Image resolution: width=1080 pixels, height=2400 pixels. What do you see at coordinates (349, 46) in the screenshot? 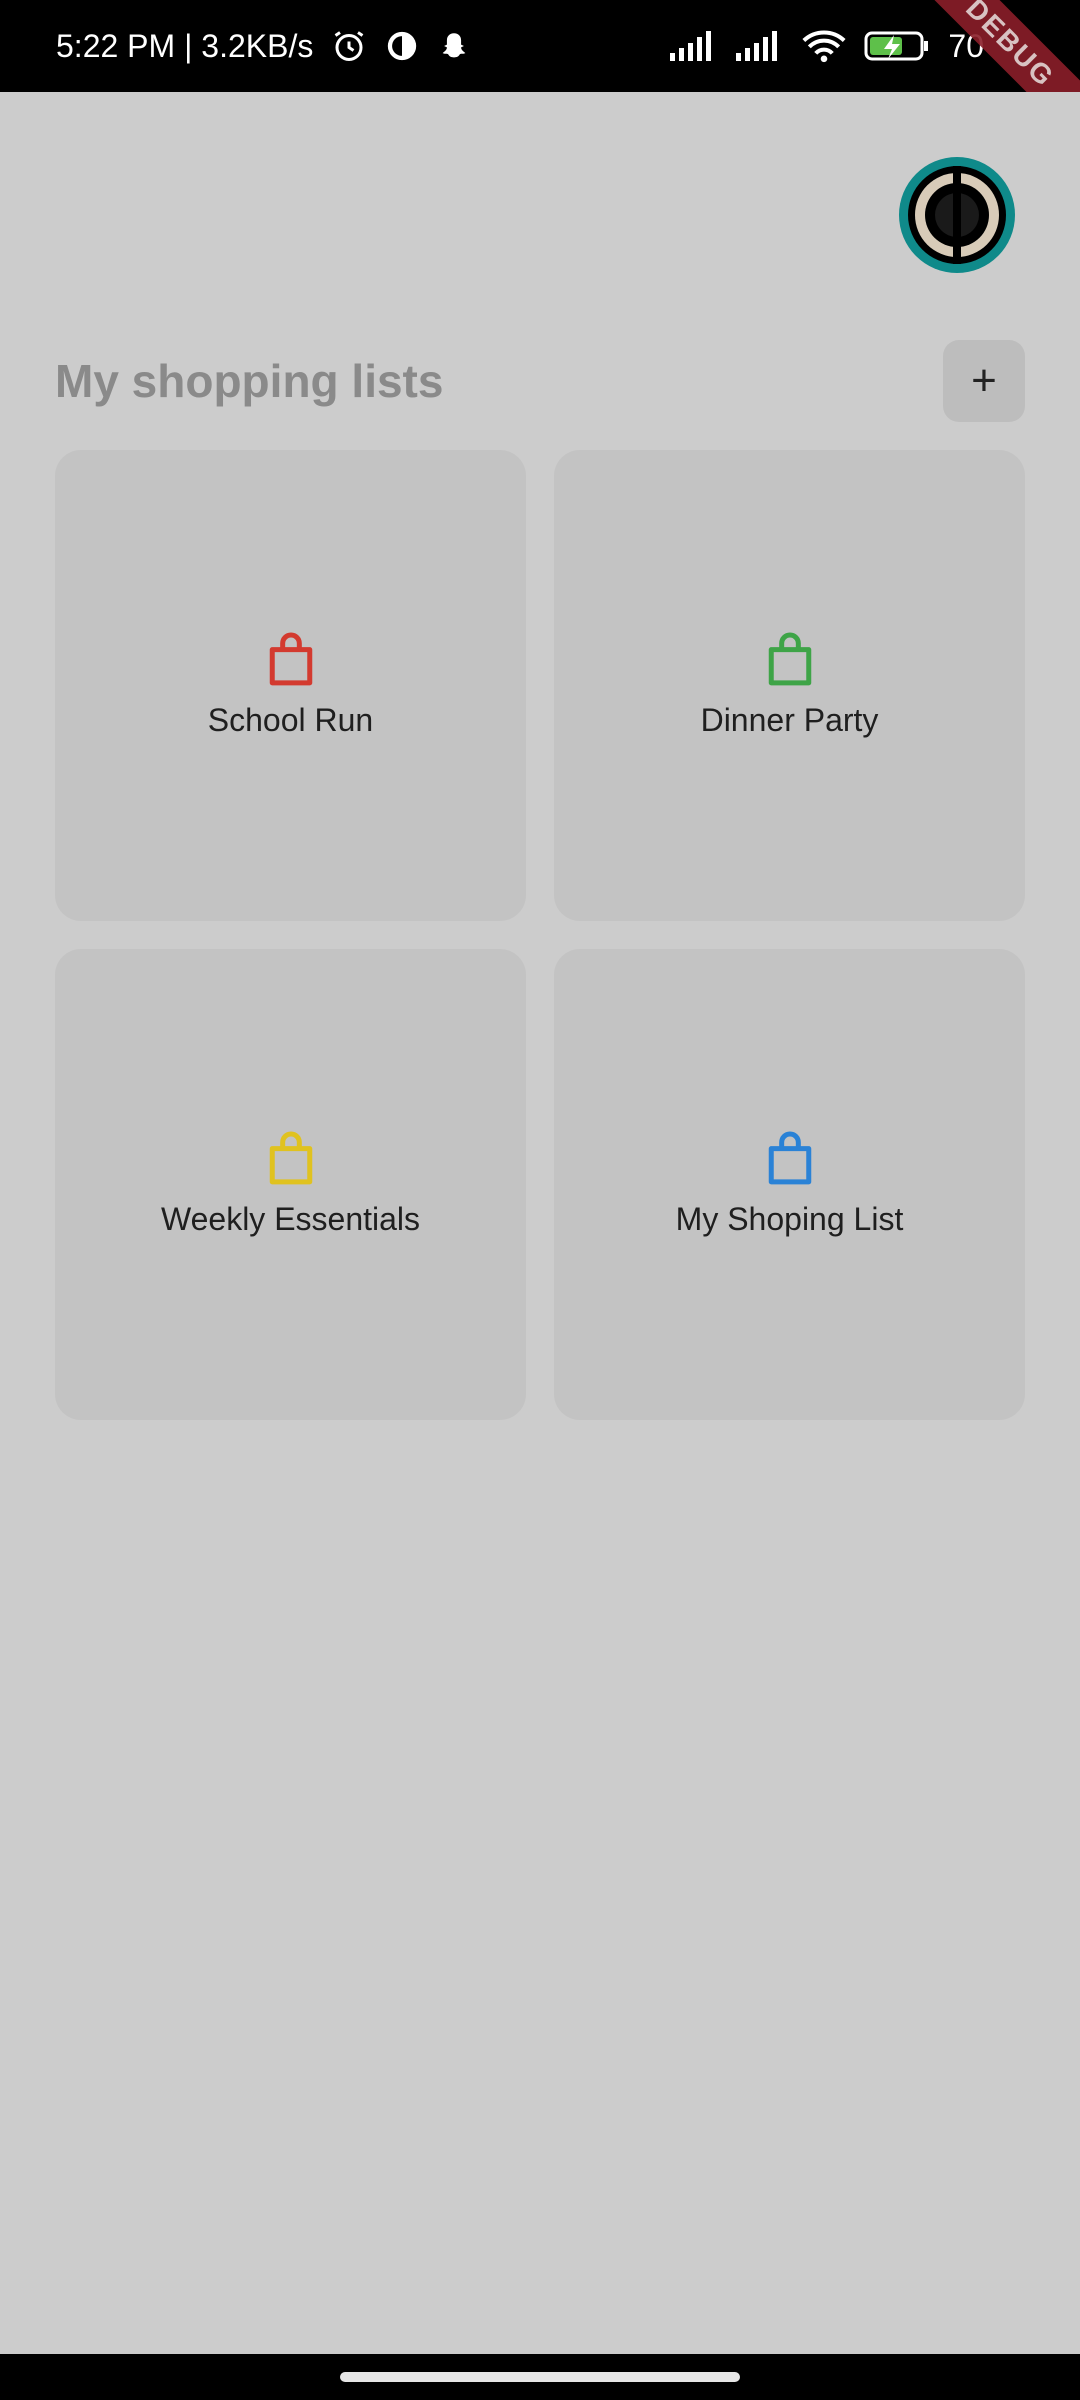
I see `alarm-icon` at bounding box center [349, 46].